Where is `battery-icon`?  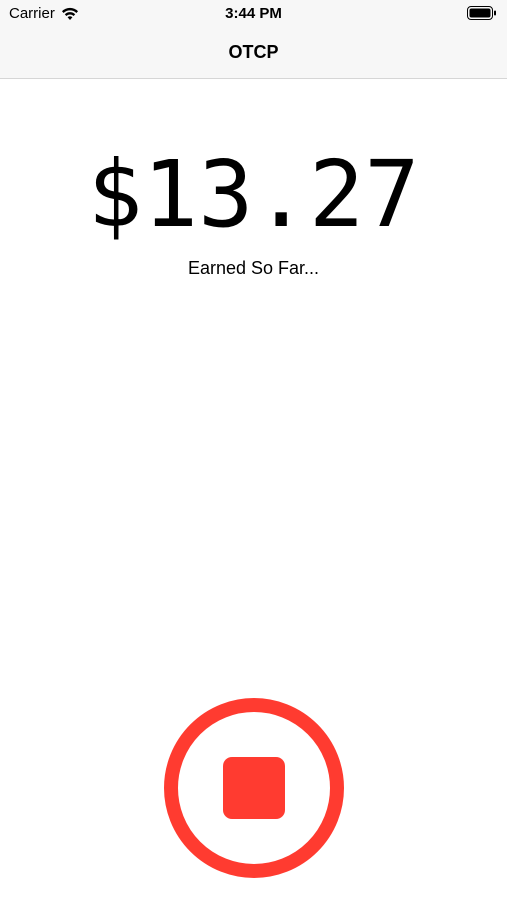 battery-icon is located at coordinates (481, 13).